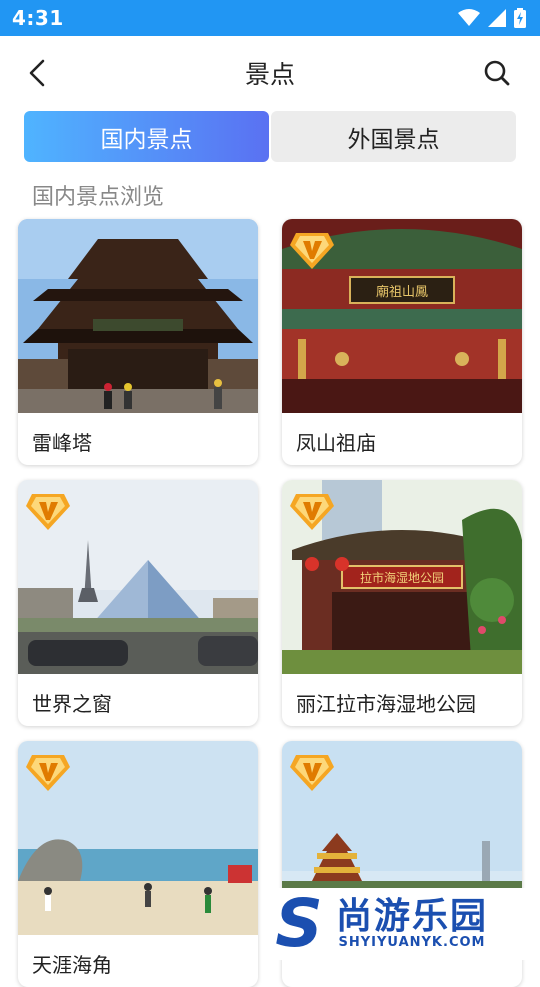 This screenshot has height=987, width=540. Describe the element at coordinates (412, 943) in the screenshot. I see `watermark-en-text: SHYIYUANYK.COM` at that location.